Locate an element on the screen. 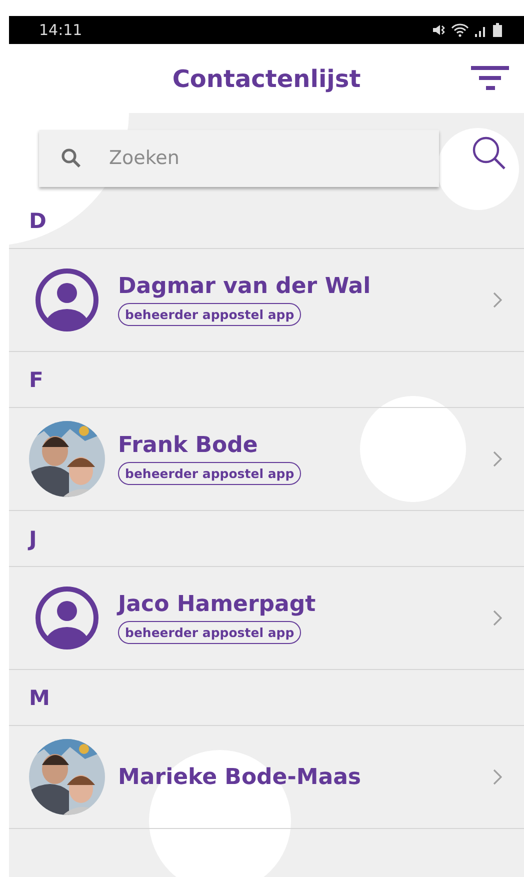 The height and width of the screenshot is (877, 524). section-letter: M is located at coordinates (39, 698).